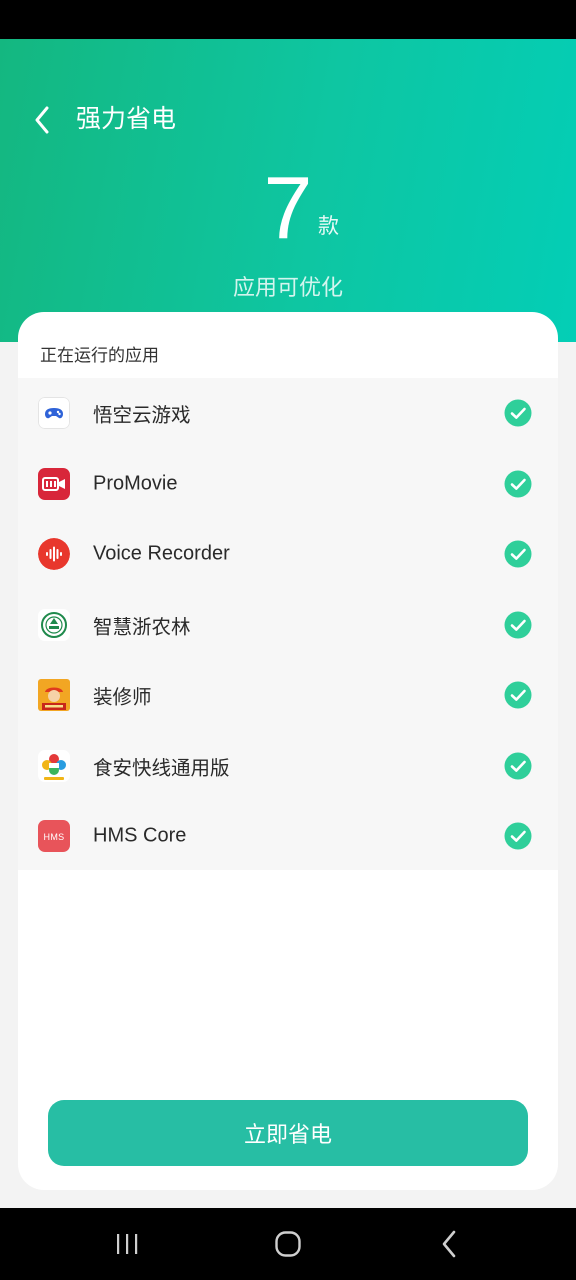 The image size is (576, 1280). What do you see at coordinates (99, 356) in the screenshot?
I see `section-title: 正在运行的应用` at bounding box center [99, 356].